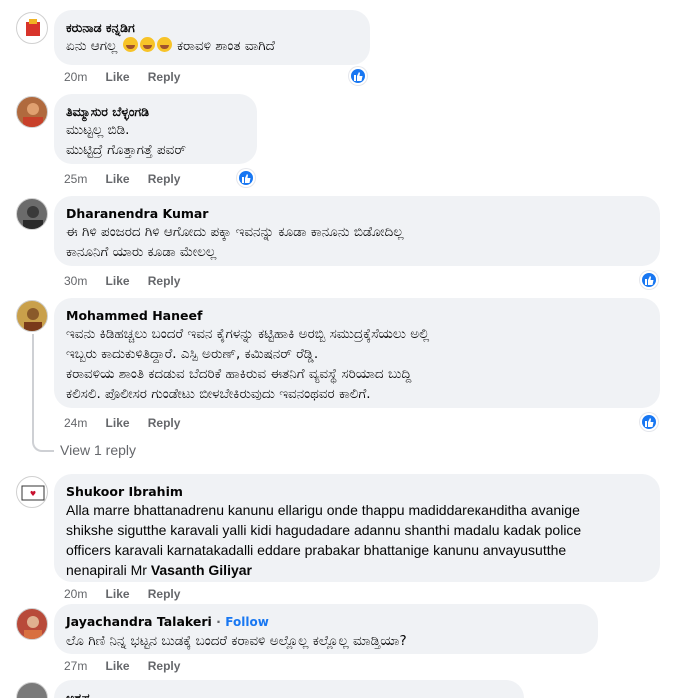  I want to click on comment-author: ತಿಮ್ಮಾಸುರ ಬೆಳ್ಳಂಗಡಿ, so click(155, 111).